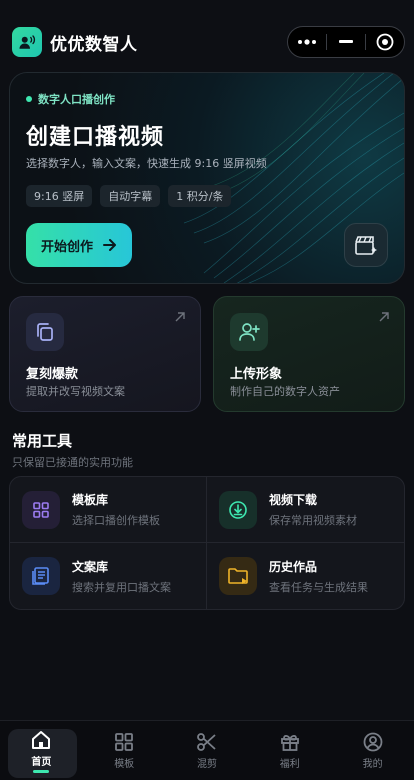 The width and height of the screenshot is (414, 780). What do you see at coordinates (124, 764) in the screenshot?
I see `nav-label: 模板` at bounding box center [124, 764].